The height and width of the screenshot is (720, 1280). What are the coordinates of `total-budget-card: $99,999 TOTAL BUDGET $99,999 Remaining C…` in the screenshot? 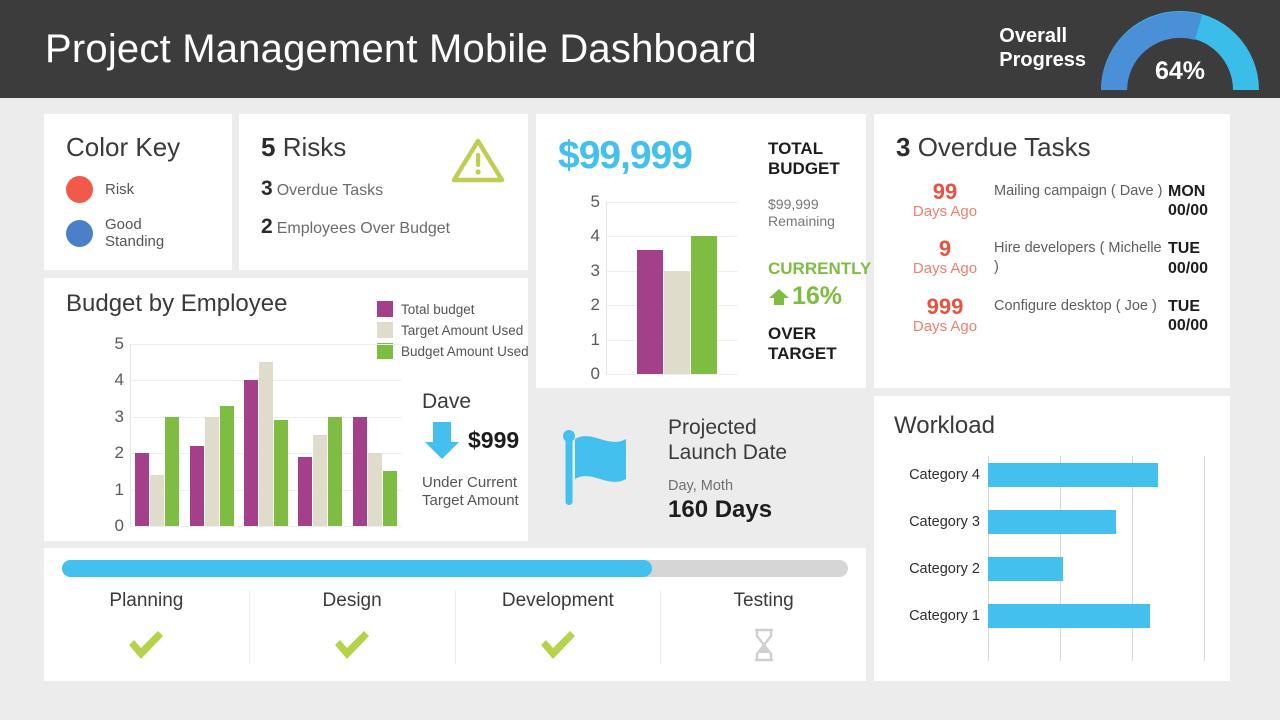 It's located at (703, 251).